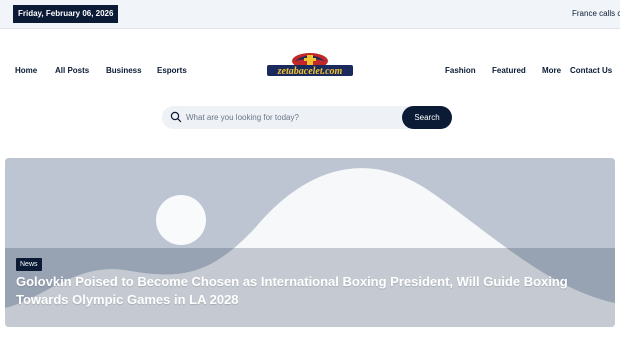 The image size is (620, 343). What do you see at coordinates (460, 70) in the screenshot?
I see `nav-fashion: Fashion` at bounding box center [460, 70].